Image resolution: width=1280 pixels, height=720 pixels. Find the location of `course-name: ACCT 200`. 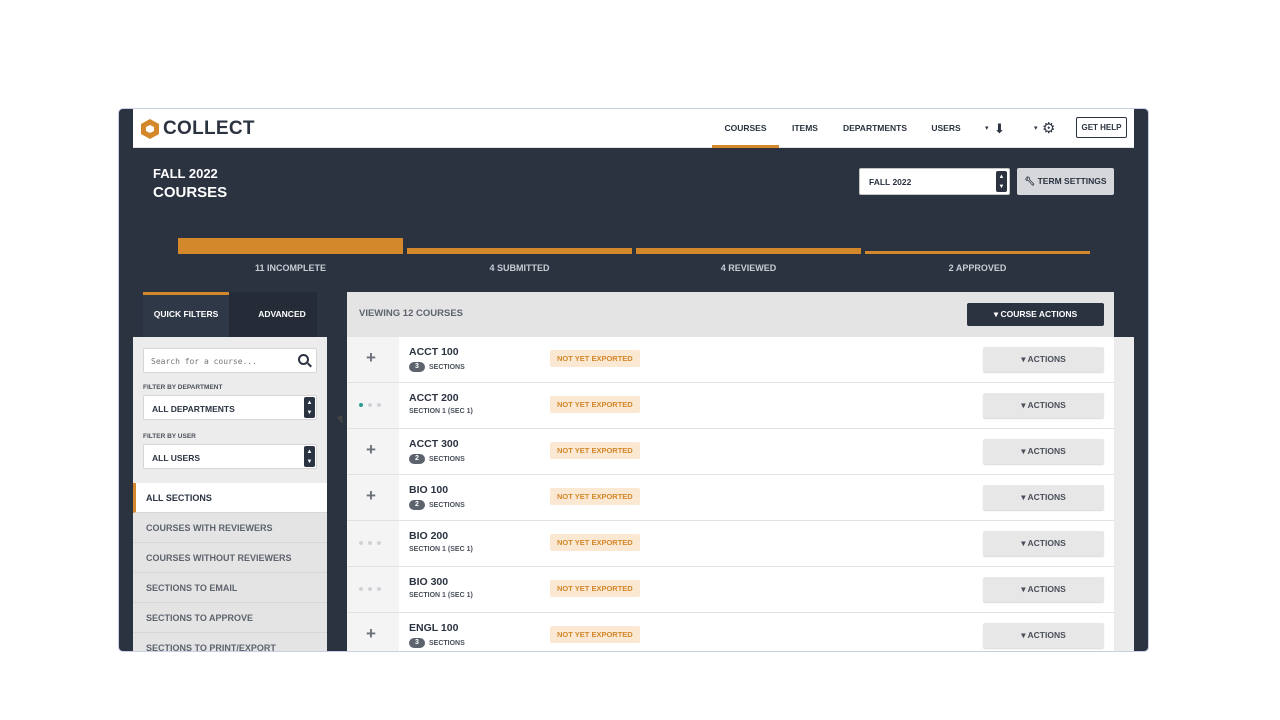

course-name: ACCT 200 is located at coordinates (434, 398).